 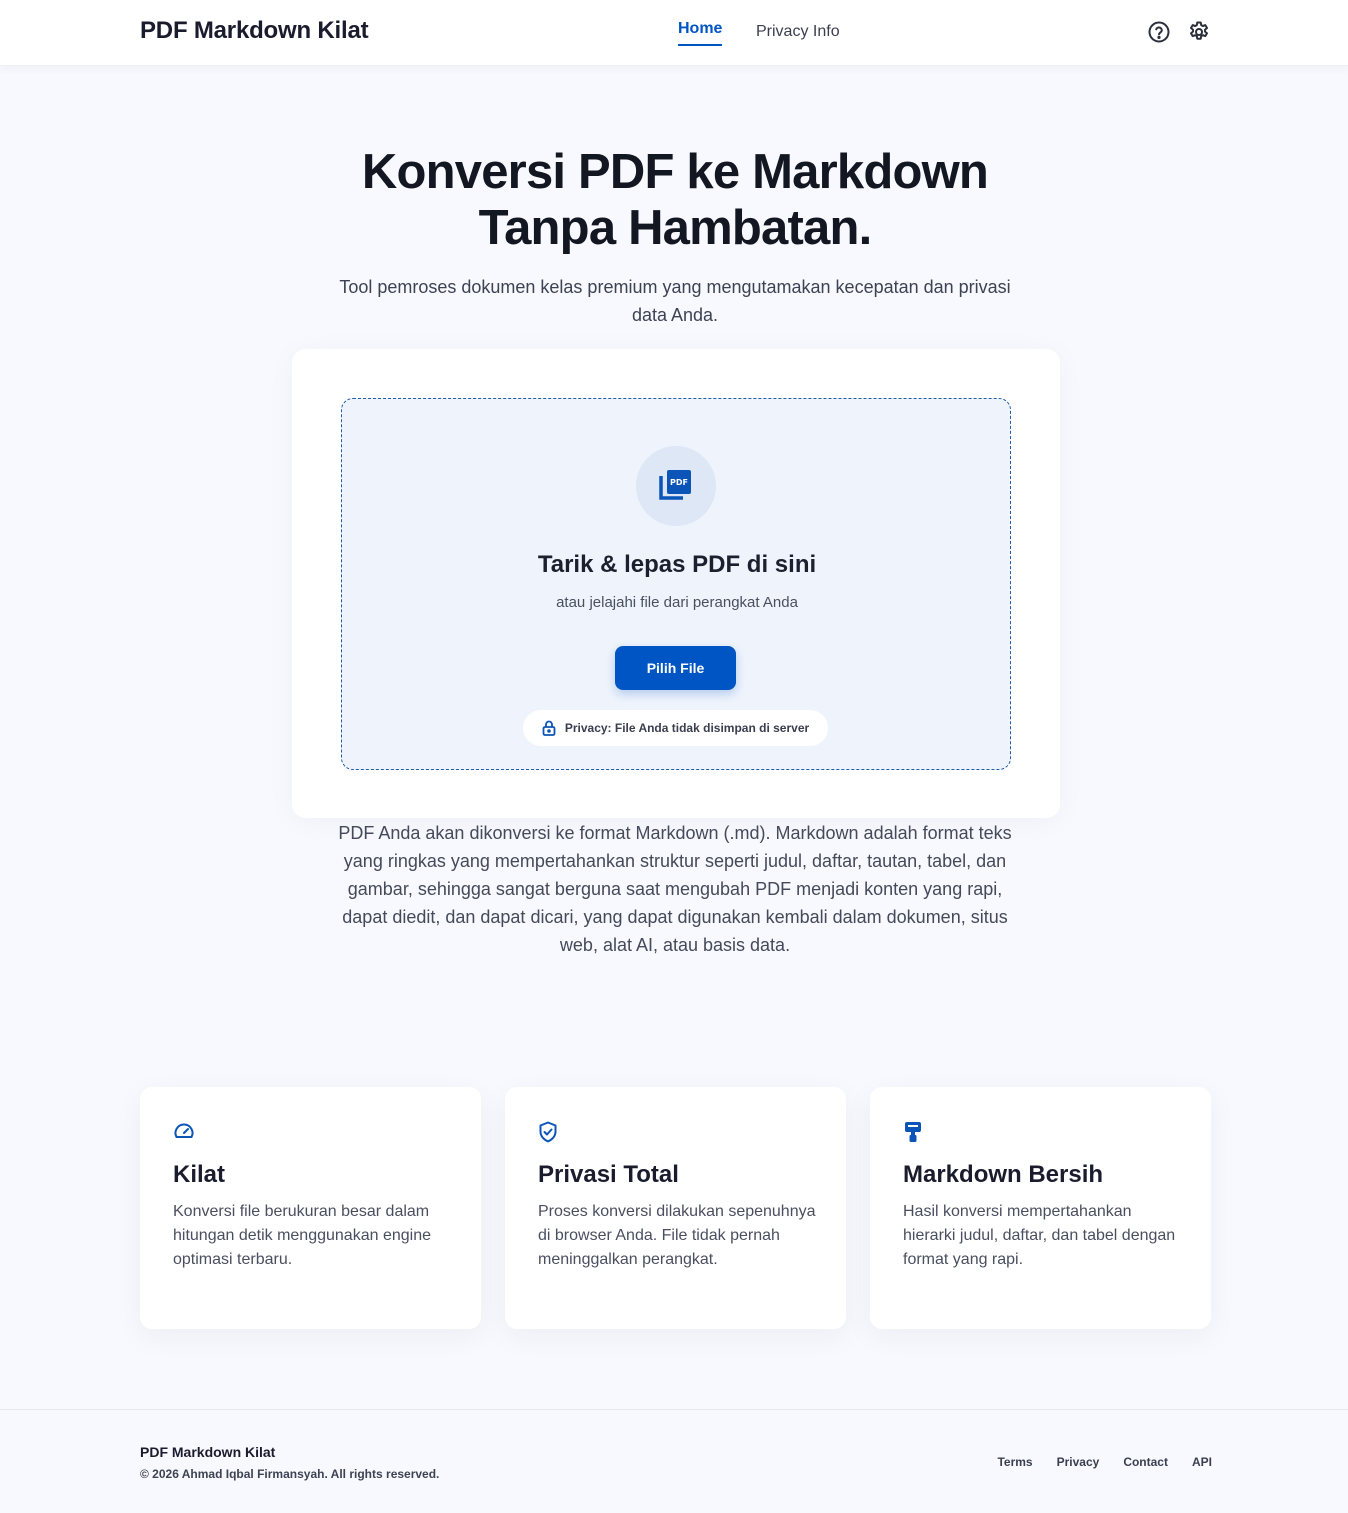 What do you see at coordinates (1104, 1462) in the screenshot?
I see `footer-links: Terms Privacy Contact API` at bounding box center [1104, 1462].